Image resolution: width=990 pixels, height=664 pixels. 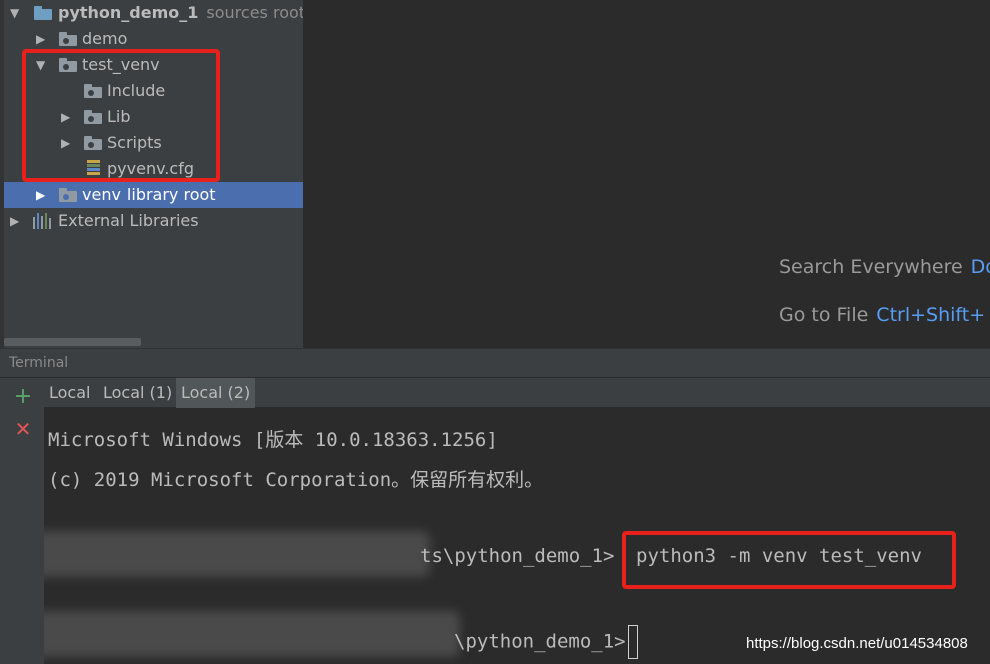 I want to click on highlight-box-test-venv, so click(x=121, y=115).